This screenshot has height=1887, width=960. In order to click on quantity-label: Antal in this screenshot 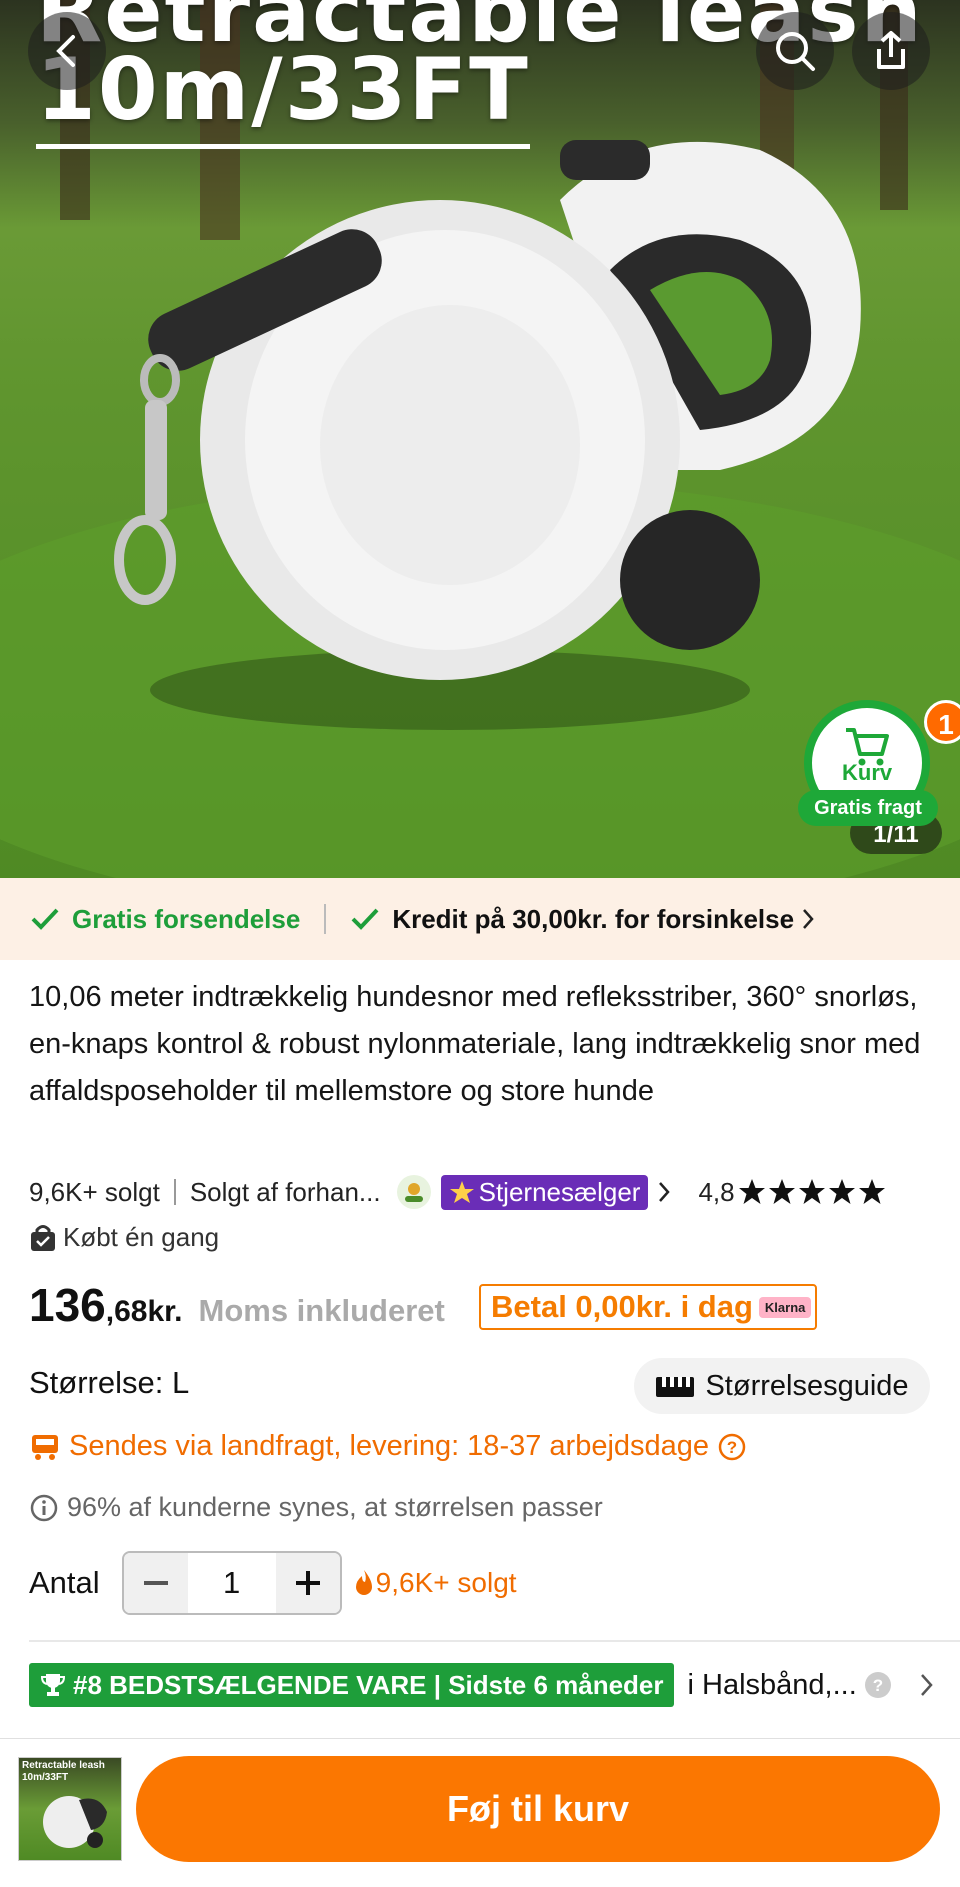, I will do `click(64, 1582)`.